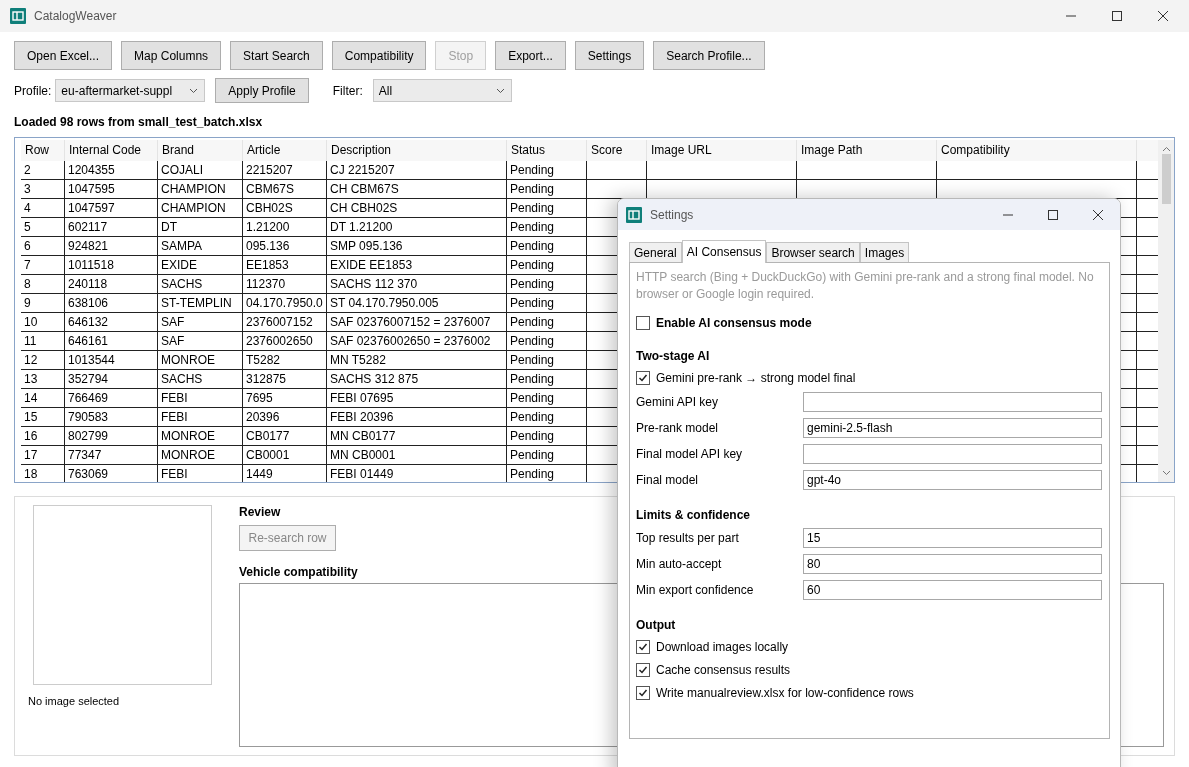 This screenshot has width=1189, height=767. Describe the element at coordinates (952, 428) in the screenshot. I see `input-field: gemini-2.5-flash` at that location.